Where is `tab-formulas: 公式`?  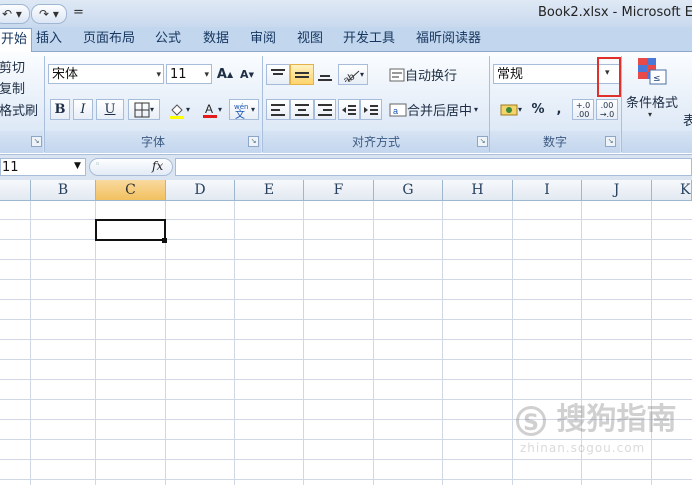 tab-formulas: 公式 is located at coordinates (168, 39).